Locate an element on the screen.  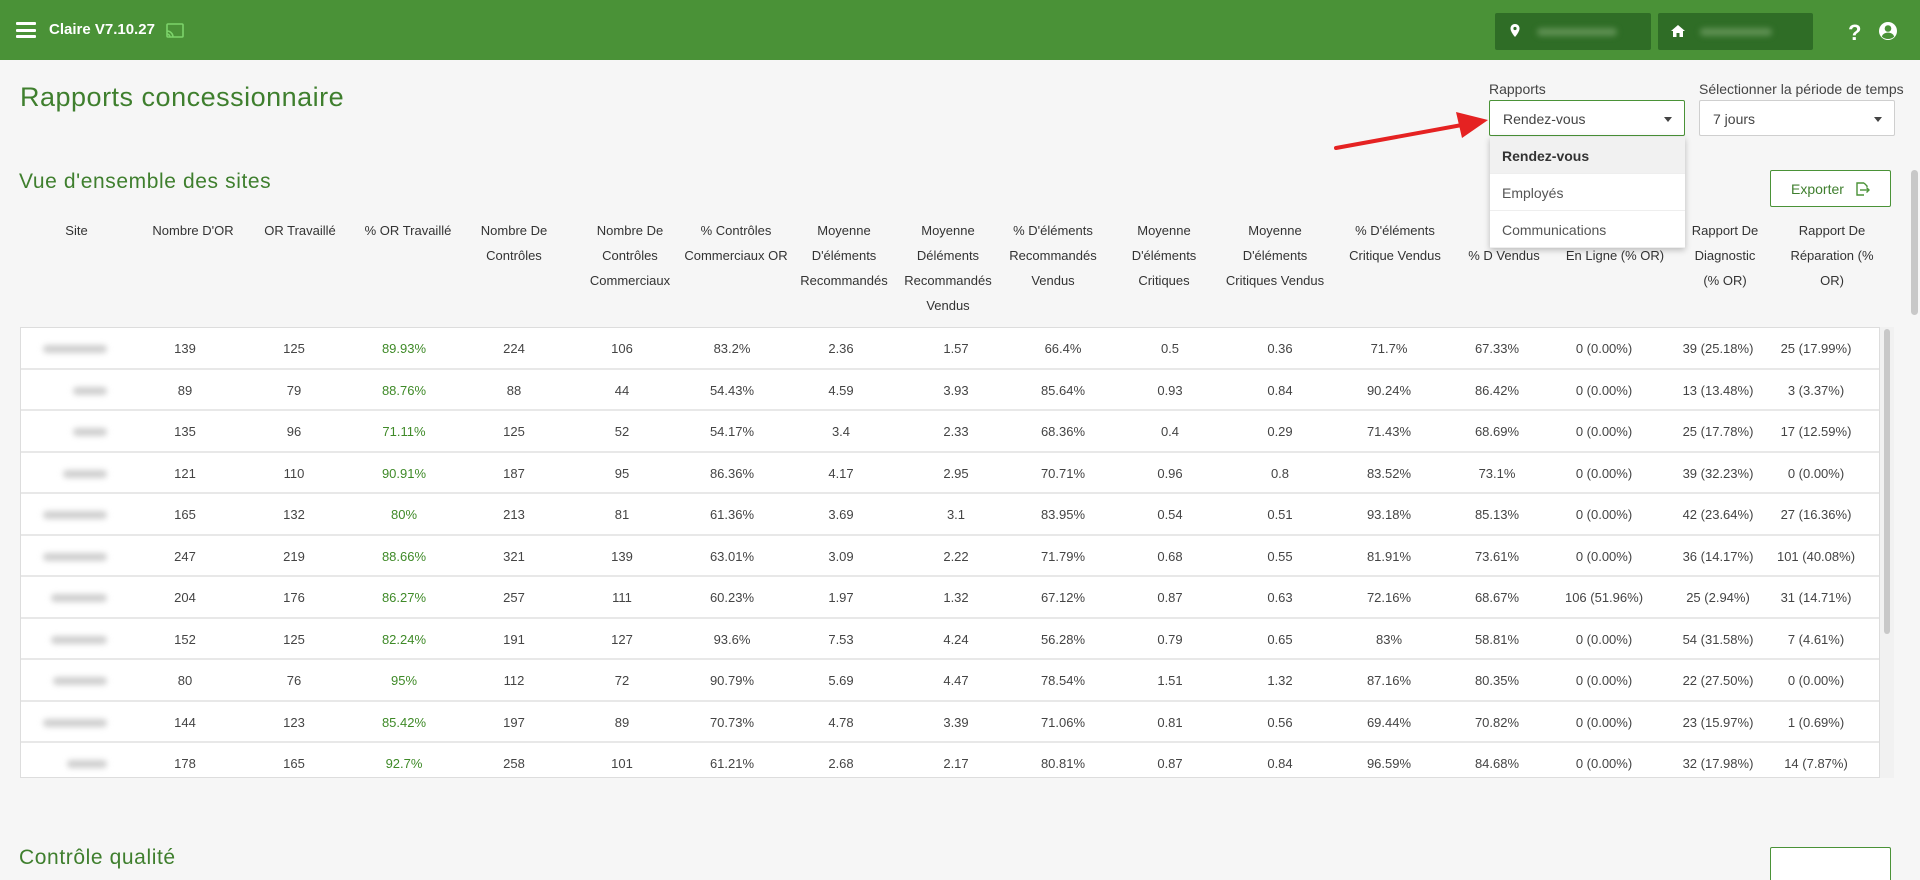
table-cell: 3.4 is located at coordinates (841, 431).